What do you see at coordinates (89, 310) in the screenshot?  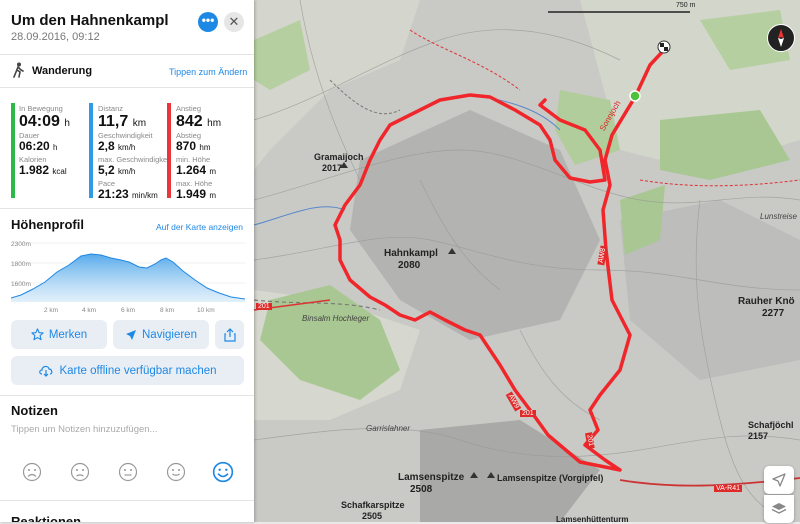 I see `profile-x-label: 4 km` at bounding box center [89, 310].